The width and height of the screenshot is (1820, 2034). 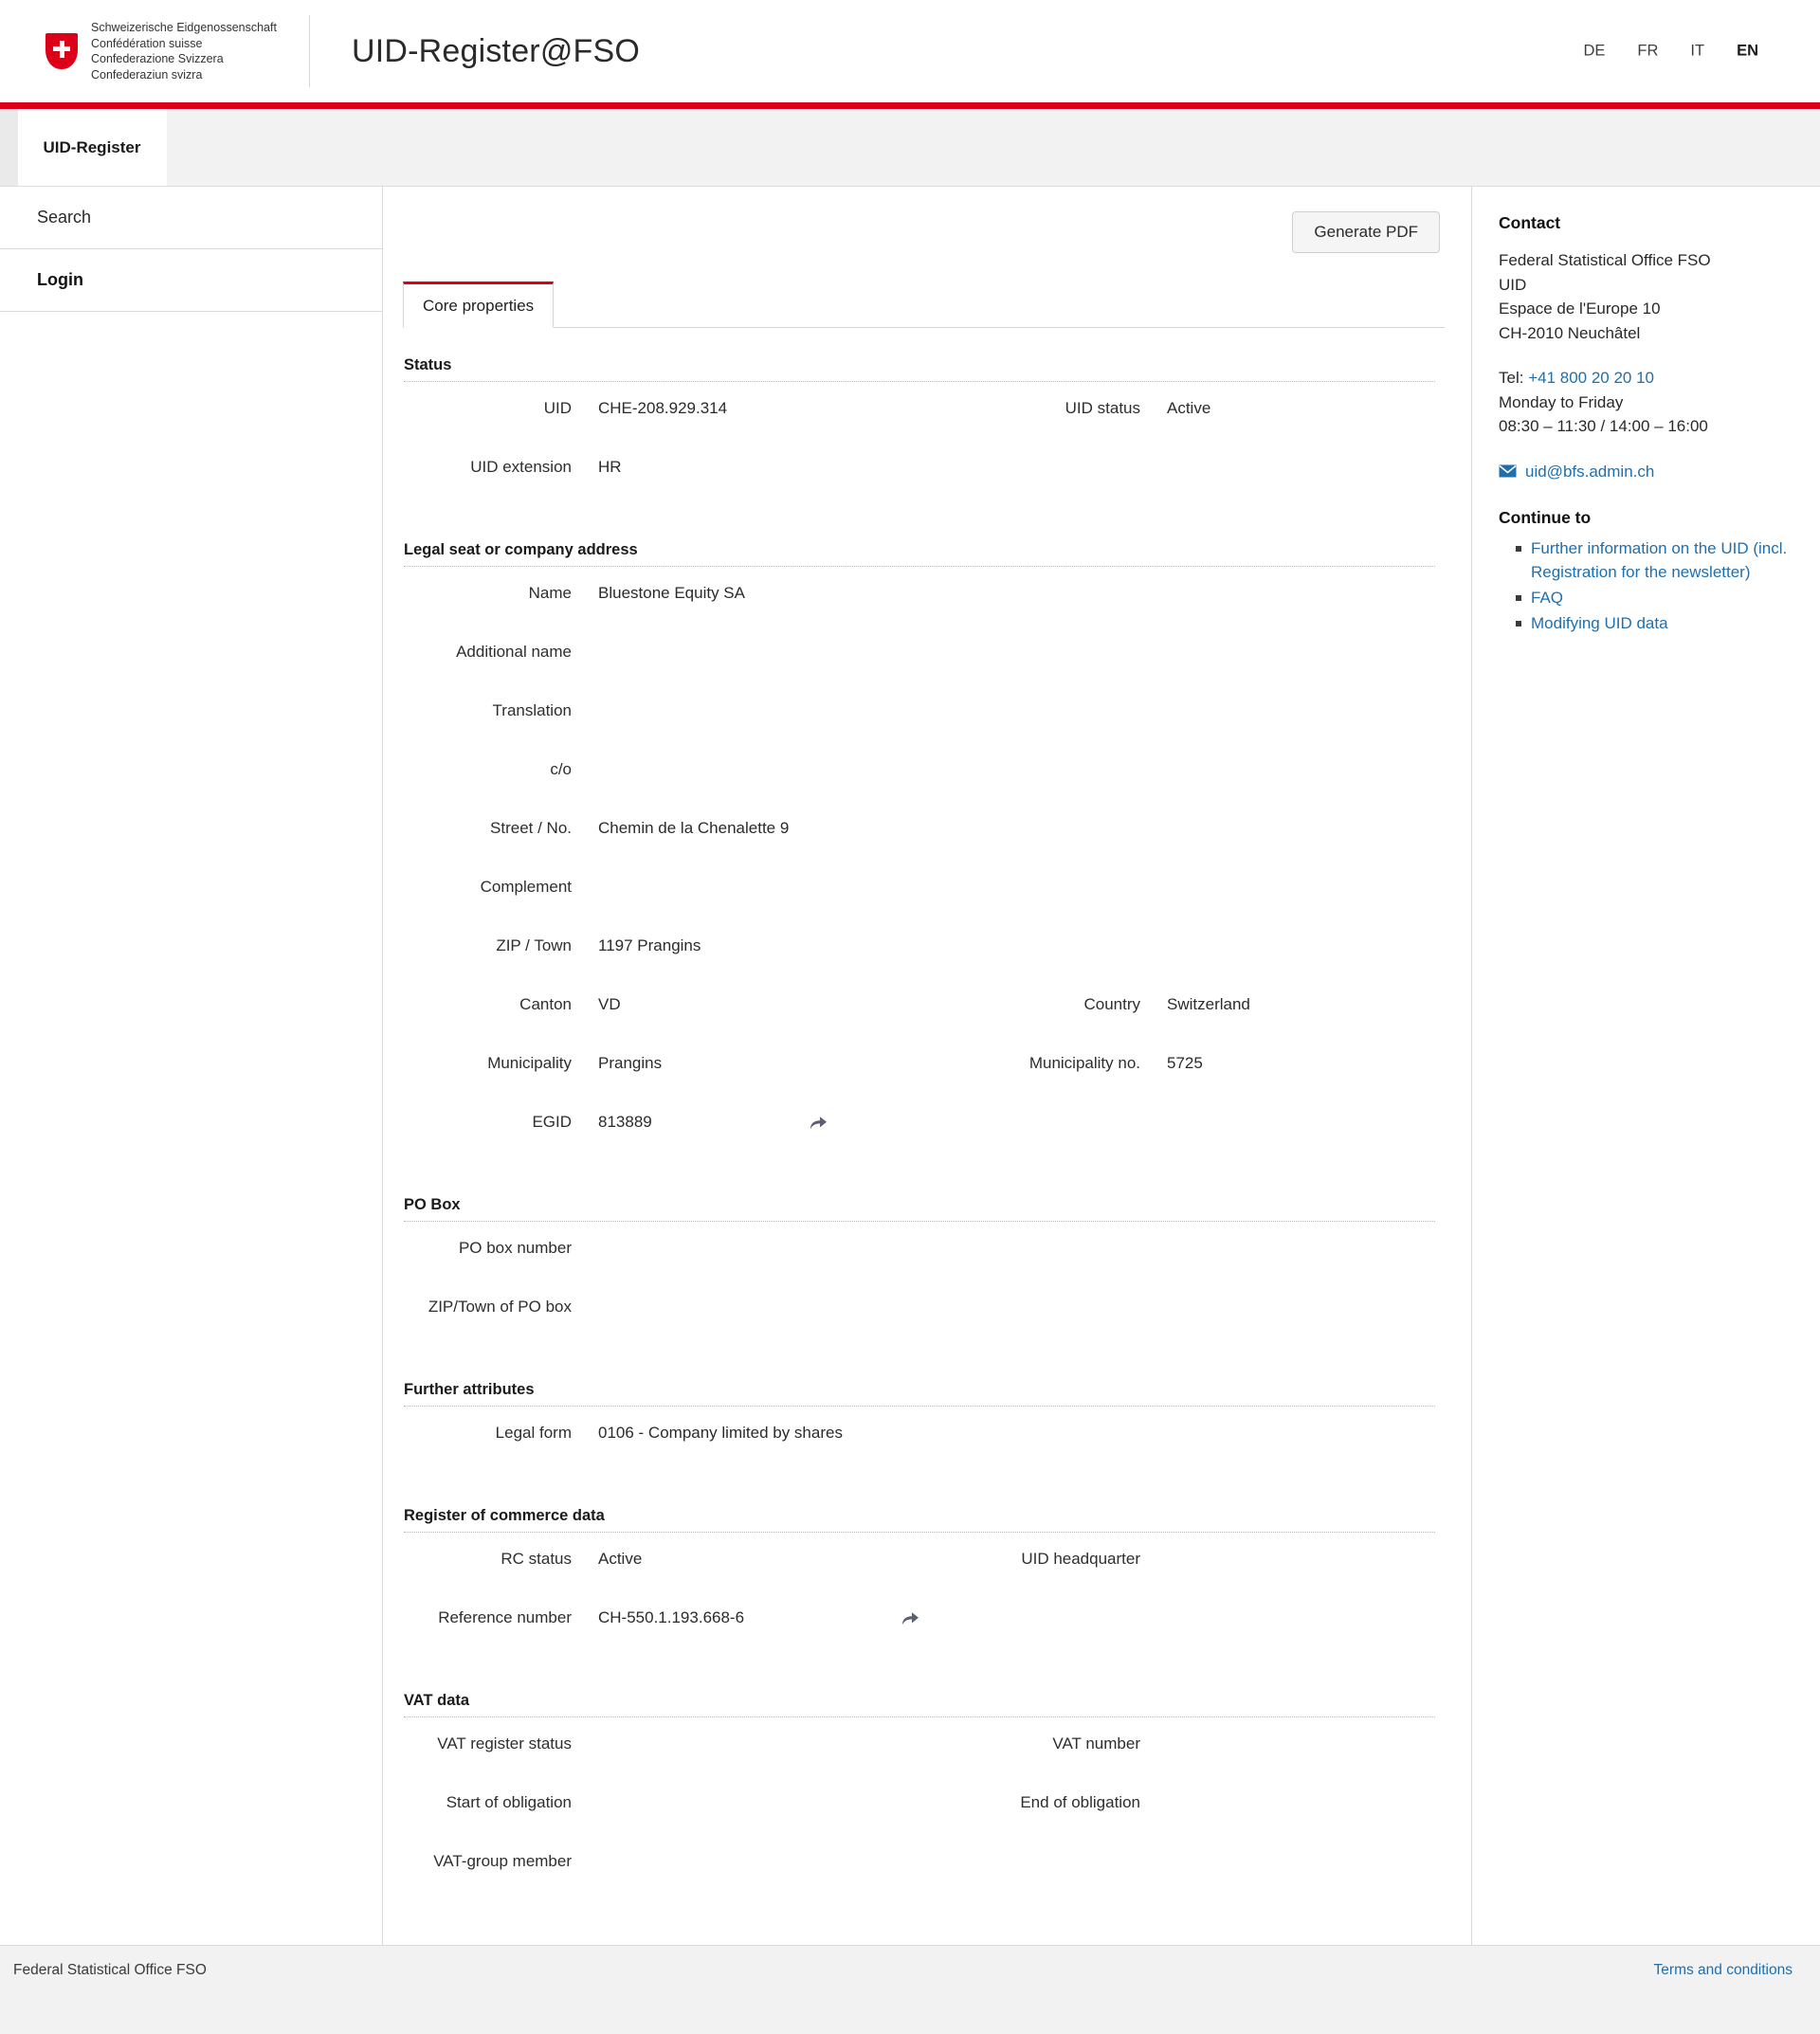 I want to click on confederation-line-it: Confederazione Svizzera, so click(x=157, y=58).